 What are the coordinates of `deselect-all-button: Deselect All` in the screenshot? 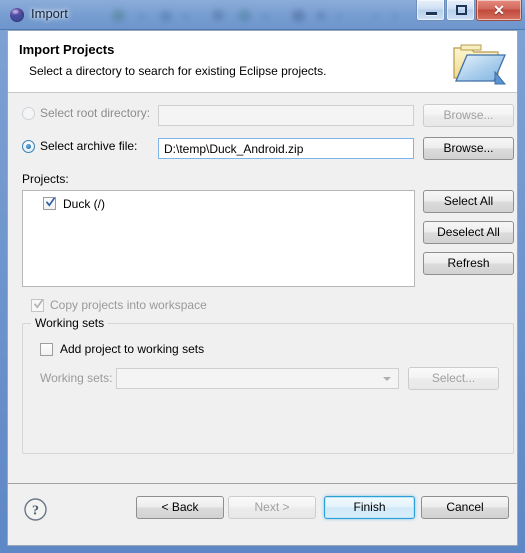 It's located at (468, 232).